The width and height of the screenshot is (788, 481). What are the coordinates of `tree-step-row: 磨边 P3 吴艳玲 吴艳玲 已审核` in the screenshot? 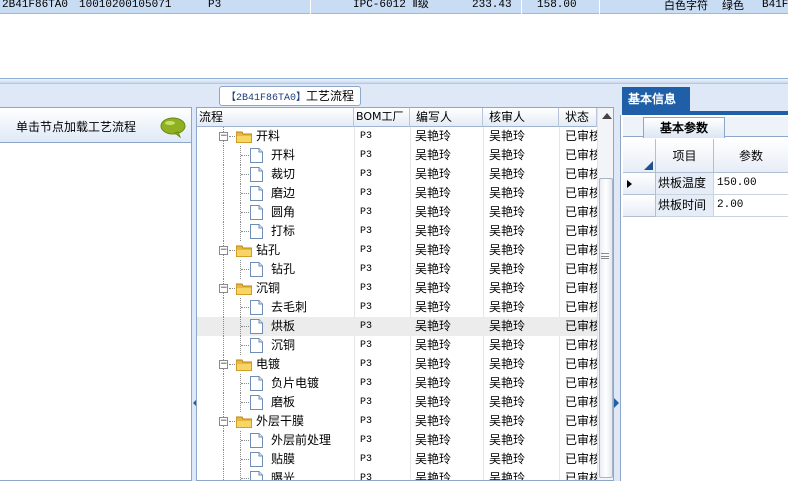 It's located at (397, 193).